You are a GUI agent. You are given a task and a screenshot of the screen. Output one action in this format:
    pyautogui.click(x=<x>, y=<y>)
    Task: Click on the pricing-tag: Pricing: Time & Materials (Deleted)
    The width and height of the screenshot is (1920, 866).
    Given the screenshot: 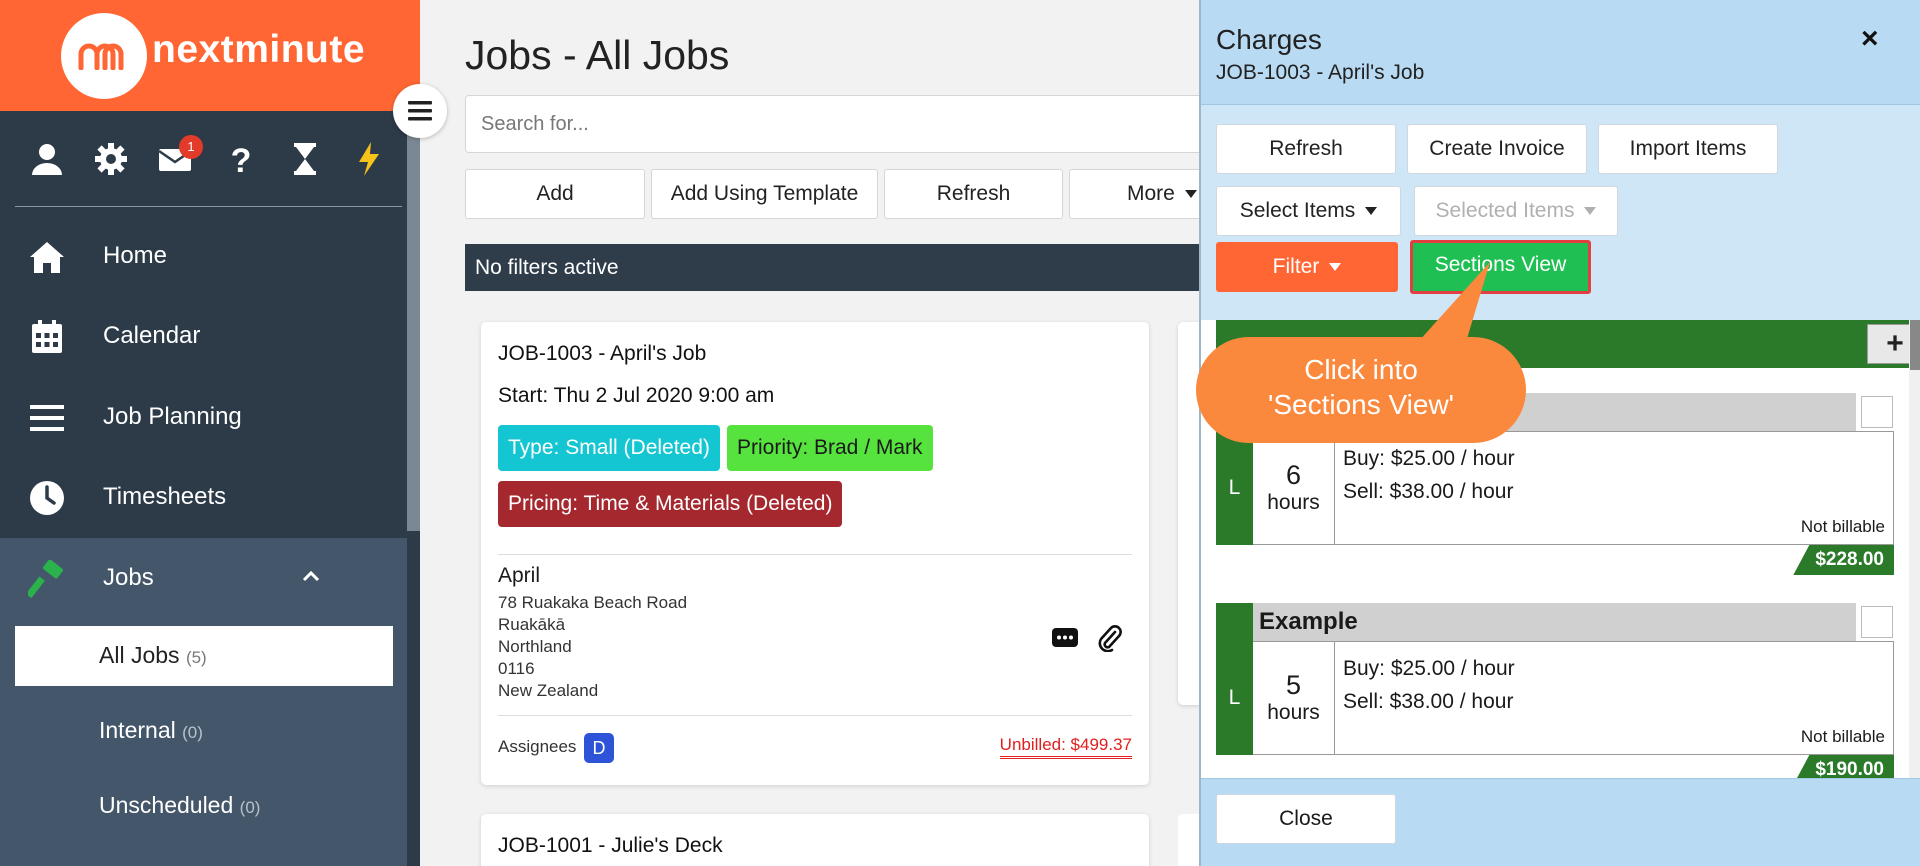 What is the action you would take?
    pyautogui.click(x=670, y=504)
    